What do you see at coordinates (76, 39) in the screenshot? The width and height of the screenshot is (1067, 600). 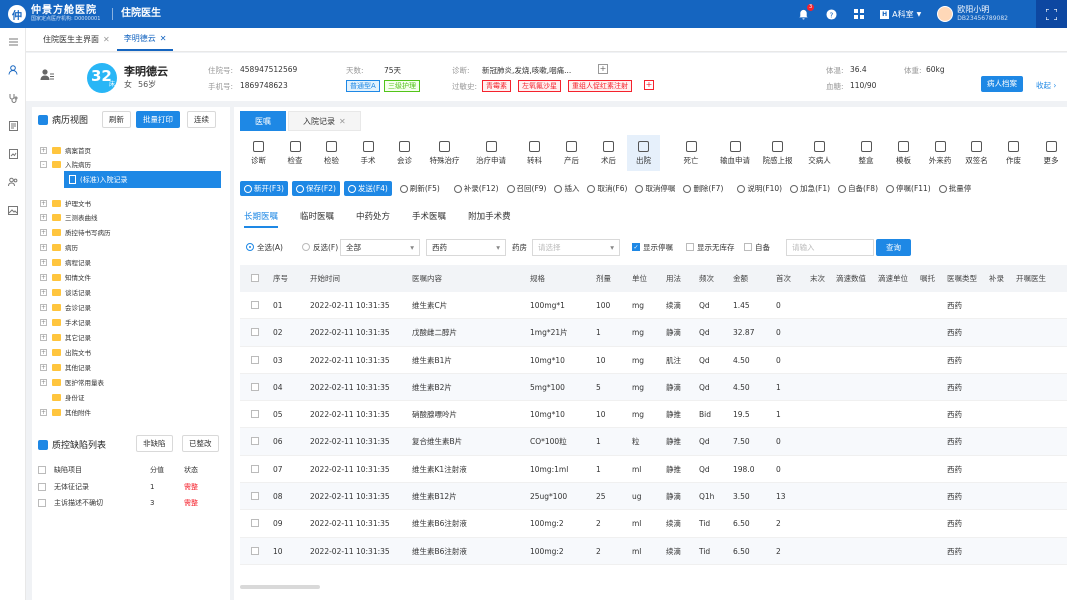 I see `tab-main: 住院医生主界面 ✕` at bounding box center [76, 39].